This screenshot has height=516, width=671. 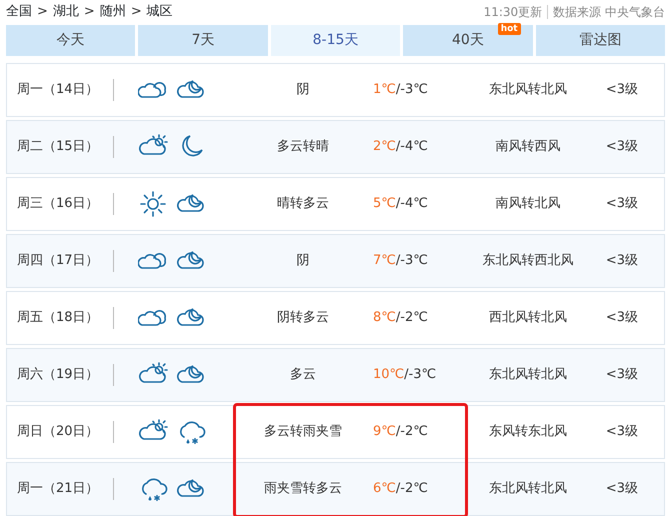 I want to click on weather-text: 雨夹雪转多云, so click(x=303, y=489).